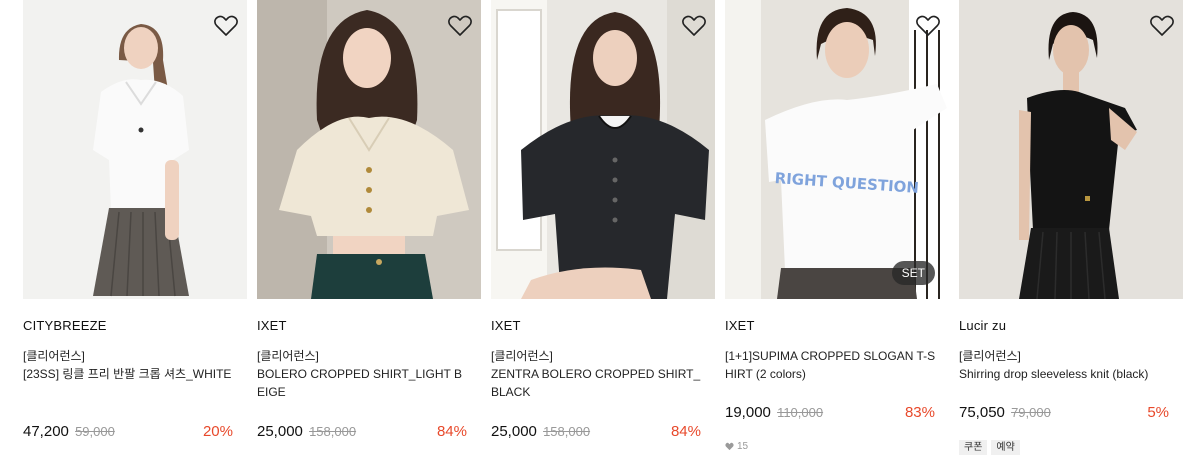  I want to click on heart-filled-icon, so click(729, 446).